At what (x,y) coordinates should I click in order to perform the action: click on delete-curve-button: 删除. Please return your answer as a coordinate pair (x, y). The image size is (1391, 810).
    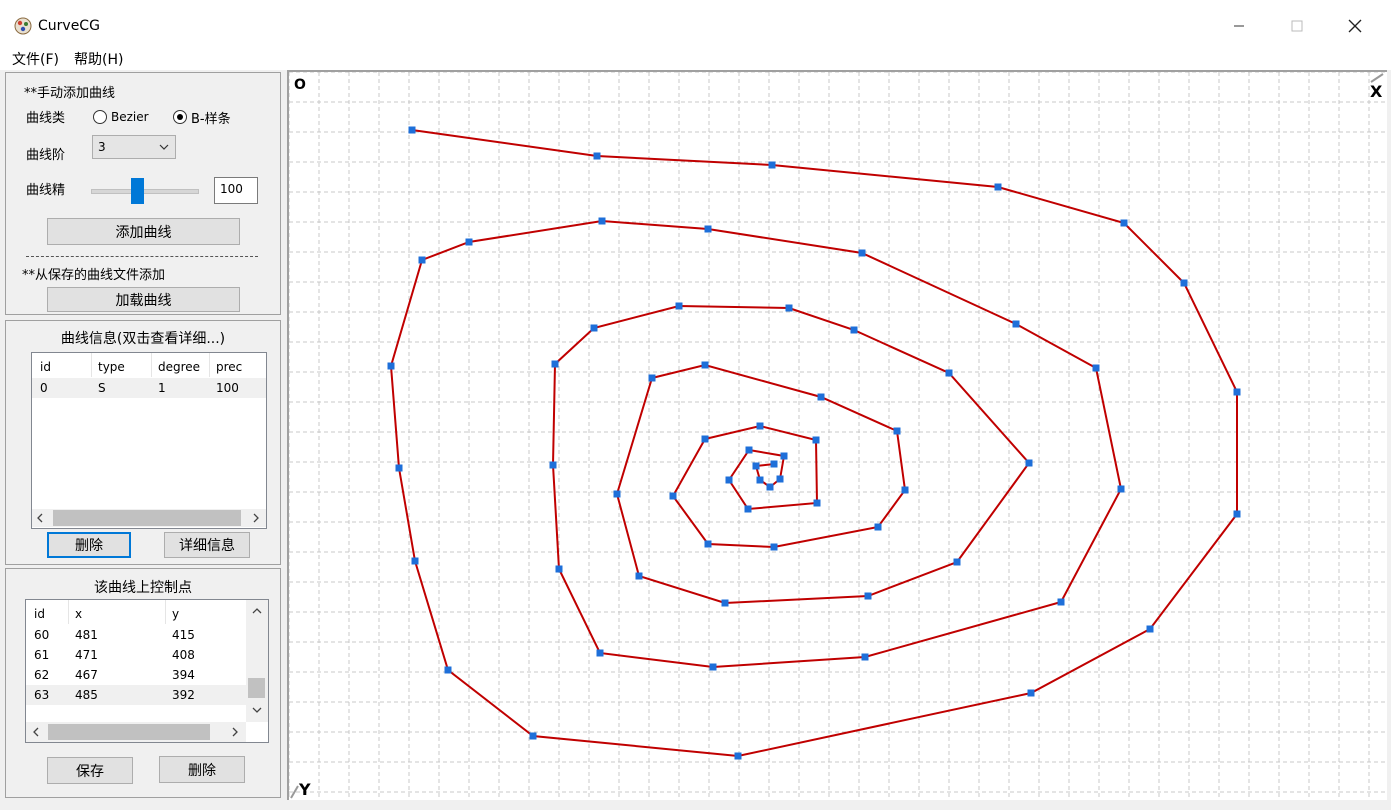
    Looking at the image, I should click on (89, 545).